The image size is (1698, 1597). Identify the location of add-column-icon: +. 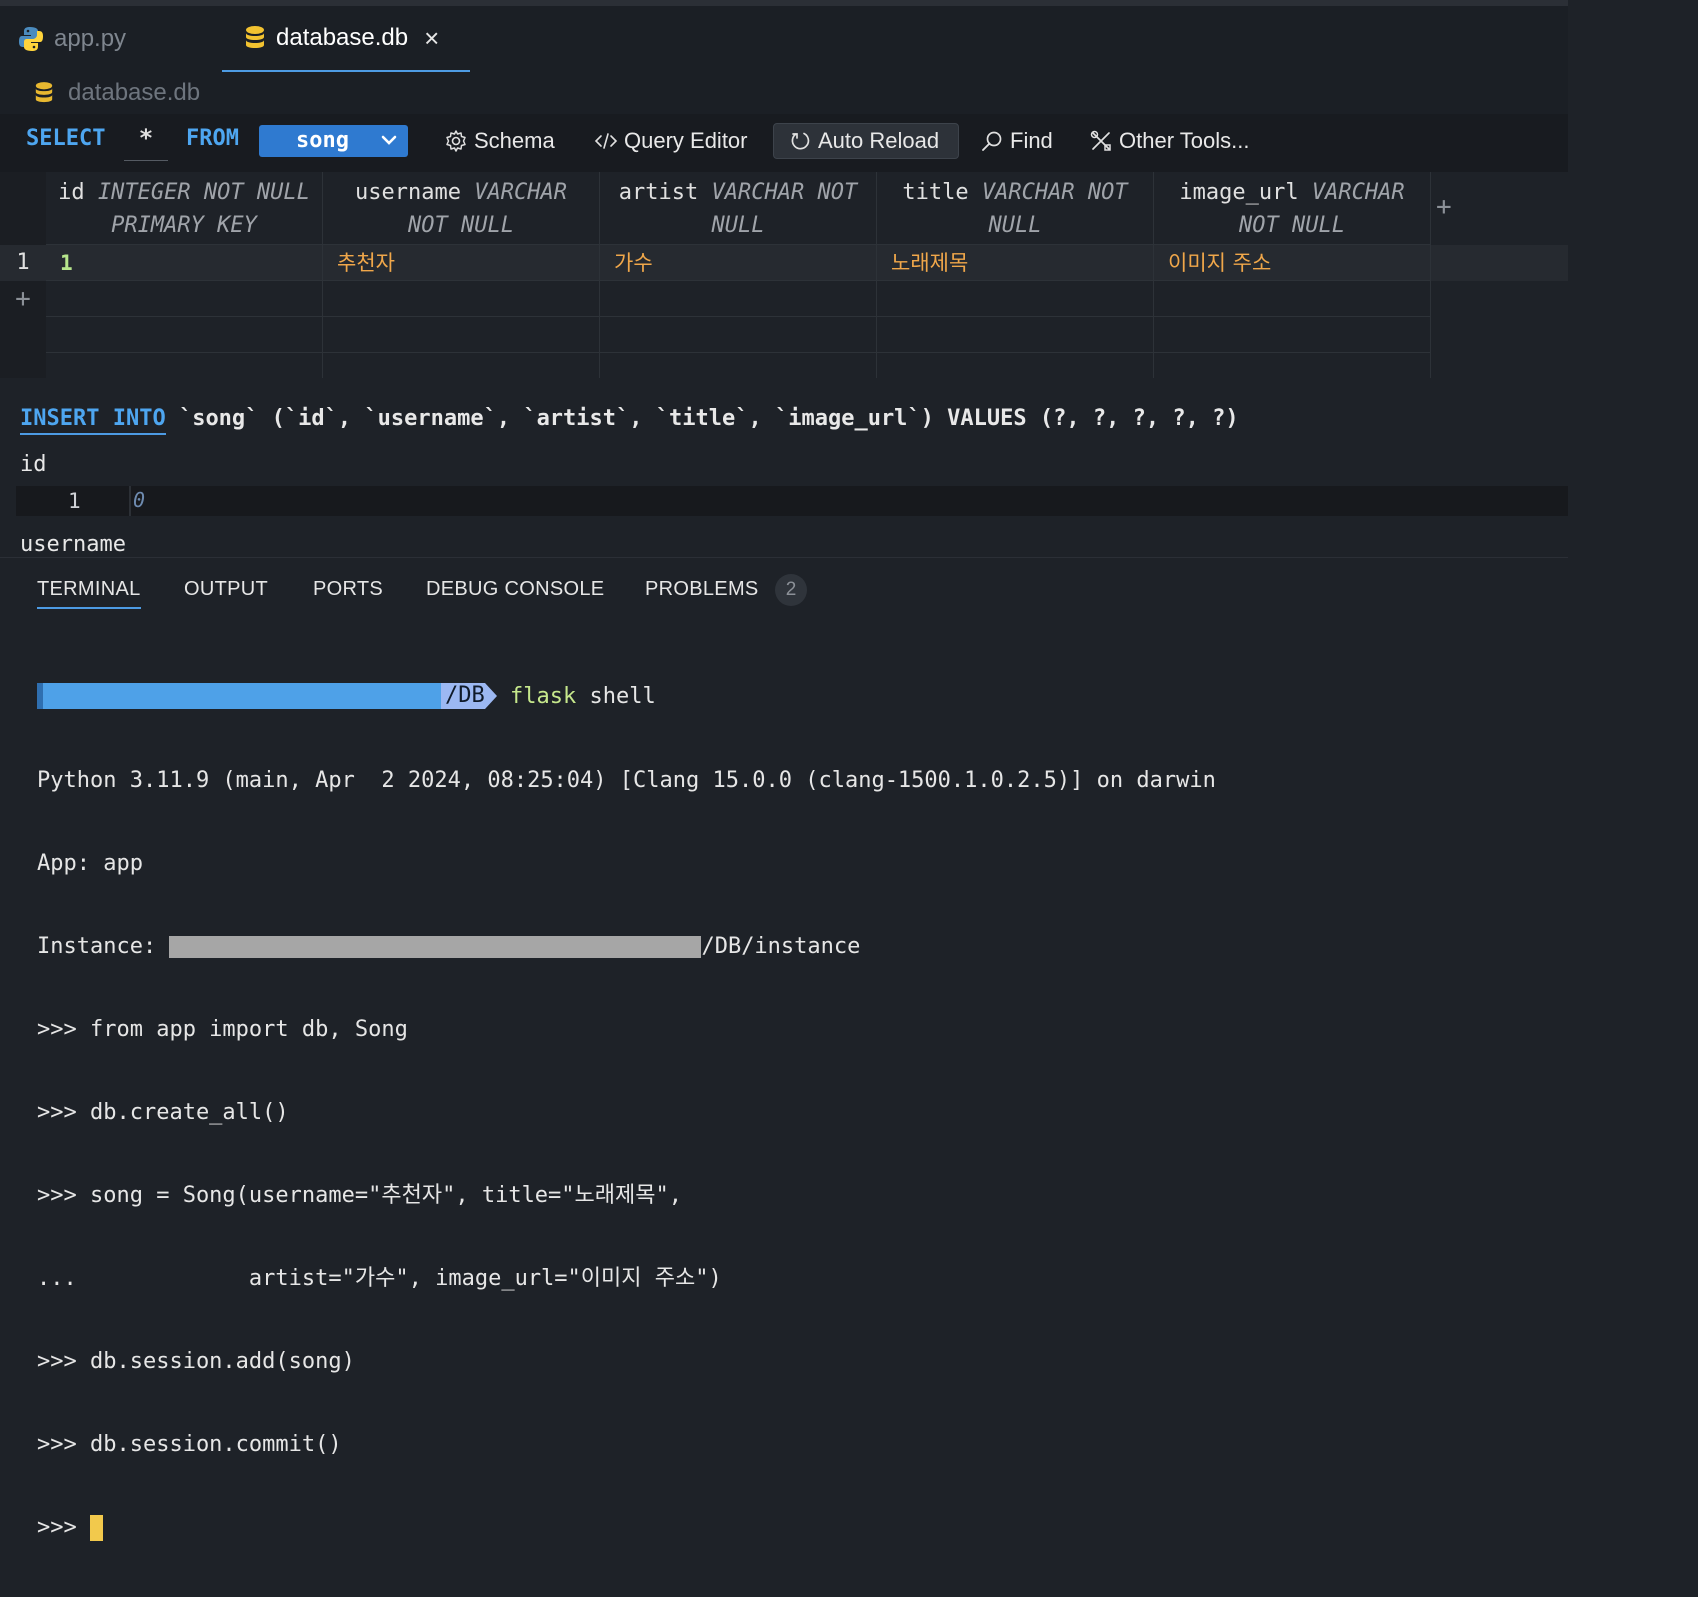
(1444, 207).